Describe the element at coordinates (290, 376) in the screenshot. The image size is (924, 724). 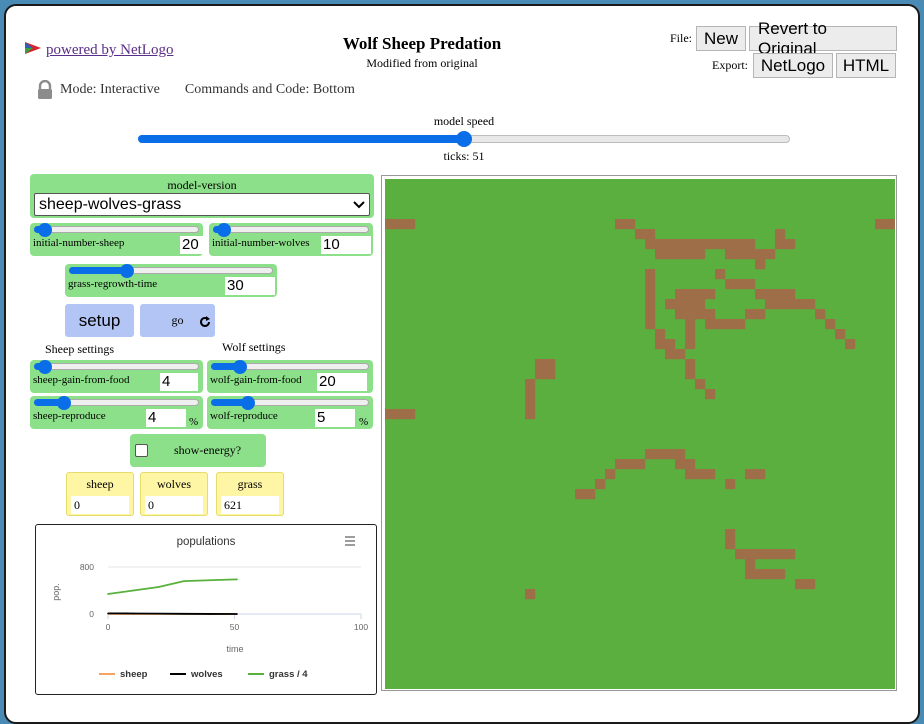
I see `wolf-gain-from-food-slider: wolf-gain-from-food 20` at that location.